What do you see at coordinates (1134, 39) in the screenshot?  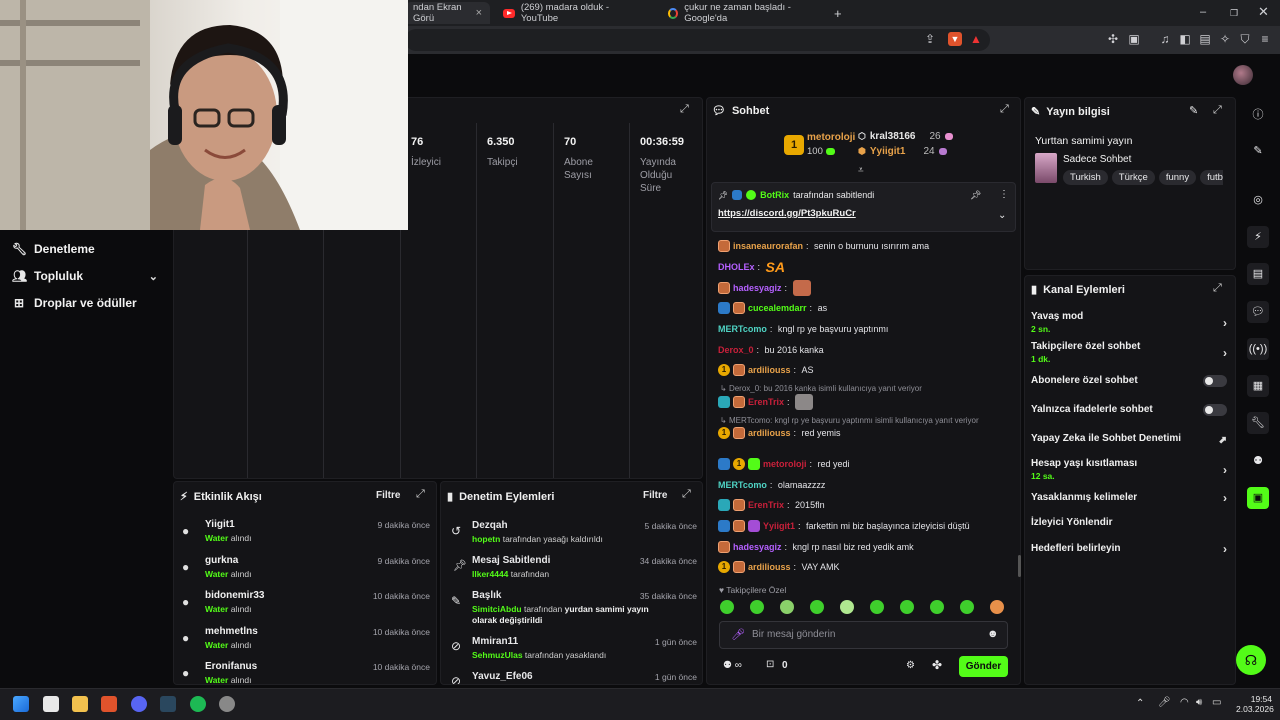 I see `screenshot-icon: ▣` at bounding box center [1134, 39].